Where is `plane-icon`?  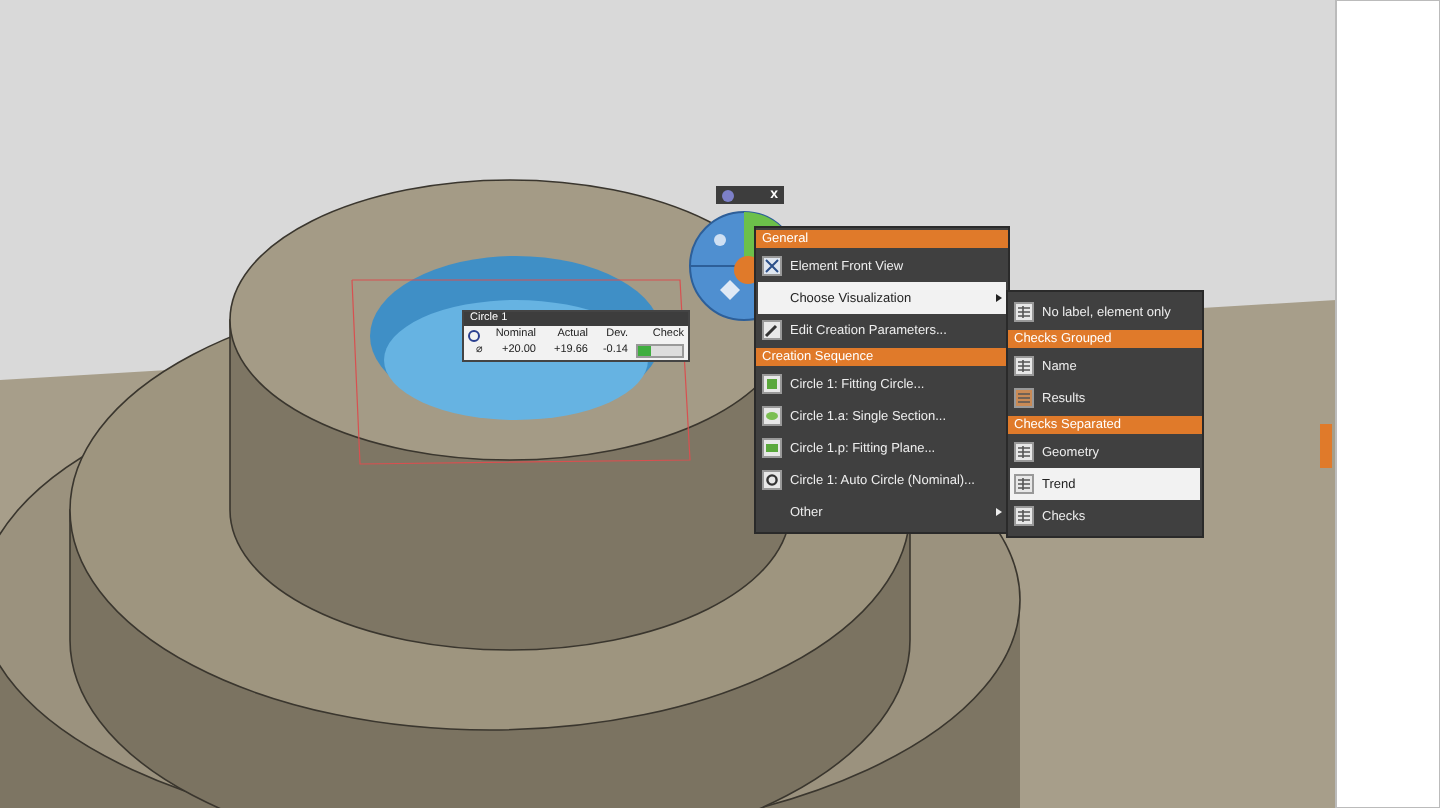 plane-icon is located at coordinates (772, 448).